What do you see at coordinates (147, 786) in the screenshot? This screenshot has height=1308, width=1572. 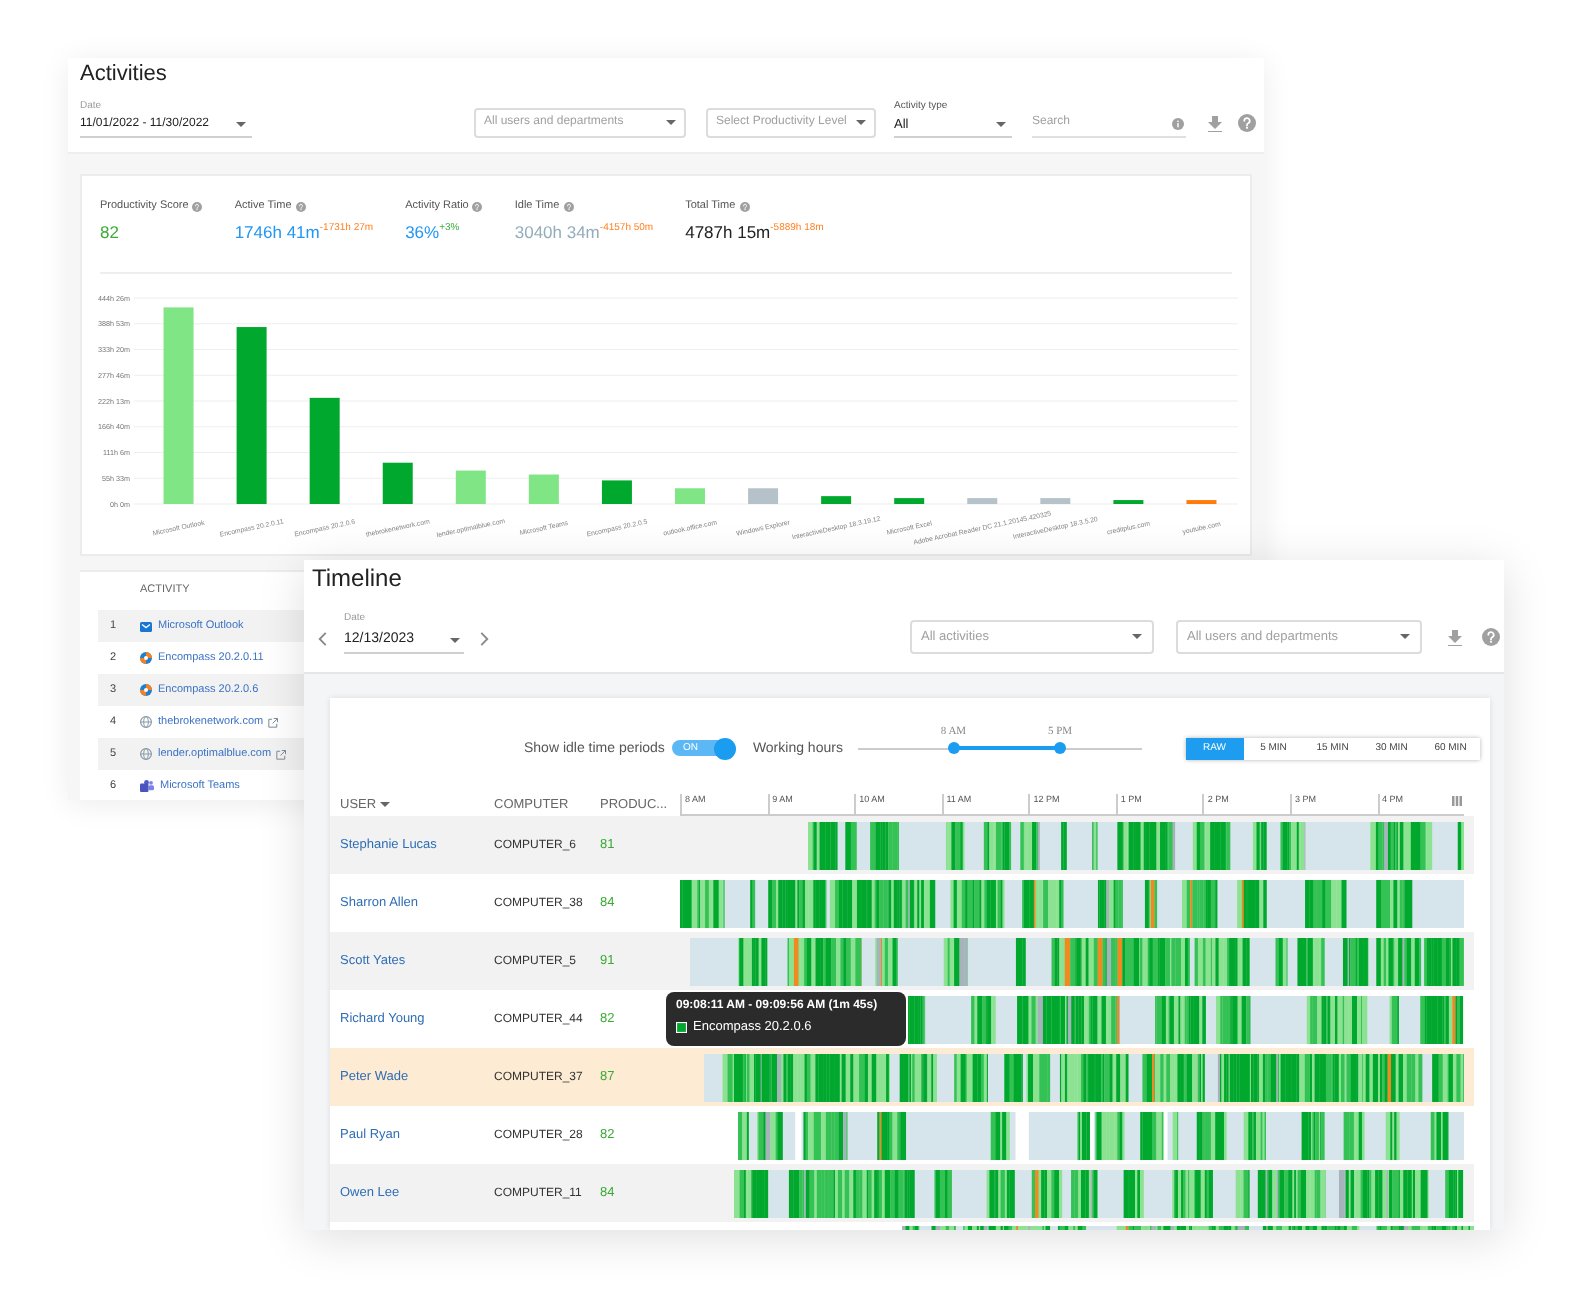 I see `people-icon` at bounding box center [147, 786].